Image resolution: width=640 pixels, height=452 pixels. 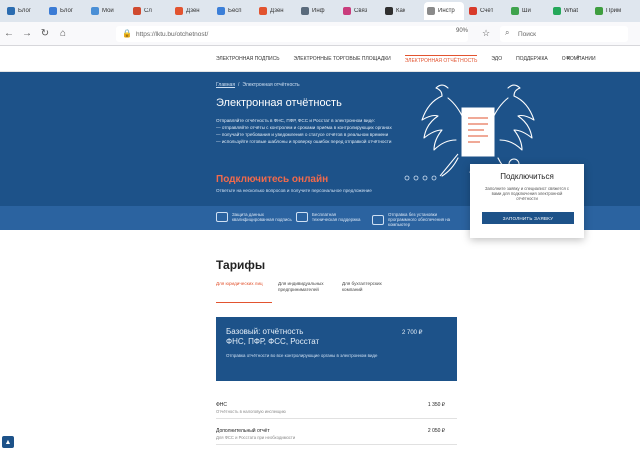 I want to click on browser-tab: Как, so click(x=402, y=11).